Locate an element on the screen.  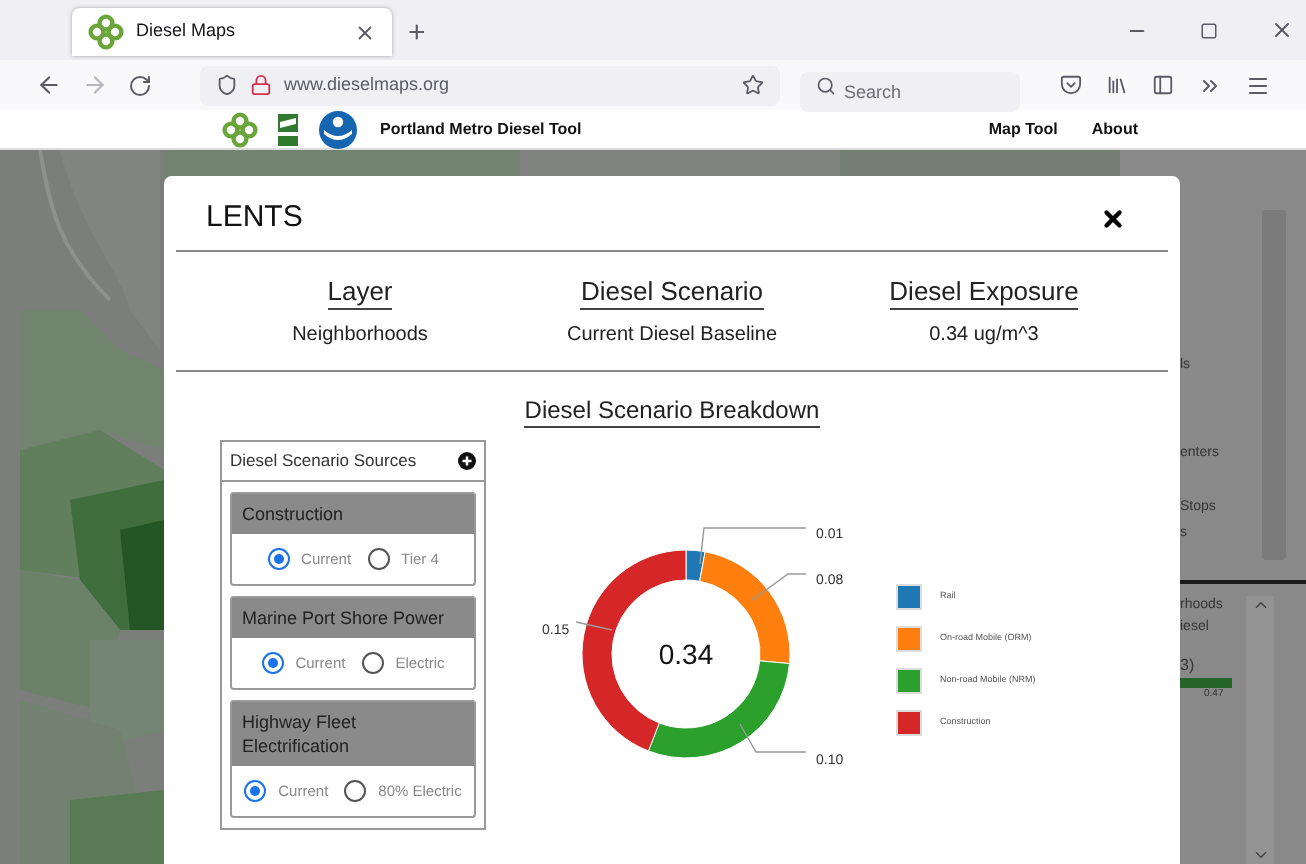
nav-link: About is located at coordinates (1114, 129).